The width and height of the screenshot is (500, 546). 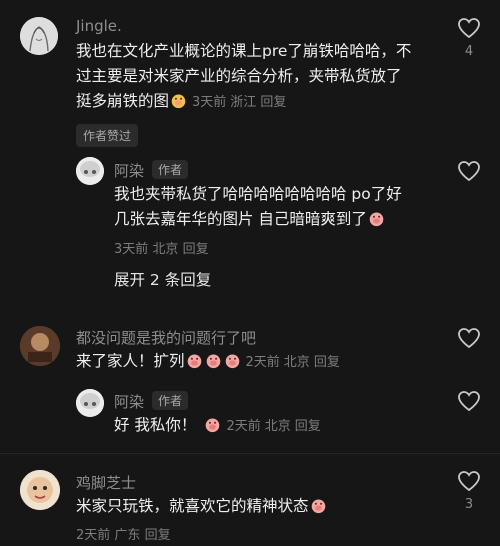 I want to click on comment-username: 都没问题是我的问题行了吧, so click(x=166, y=337).